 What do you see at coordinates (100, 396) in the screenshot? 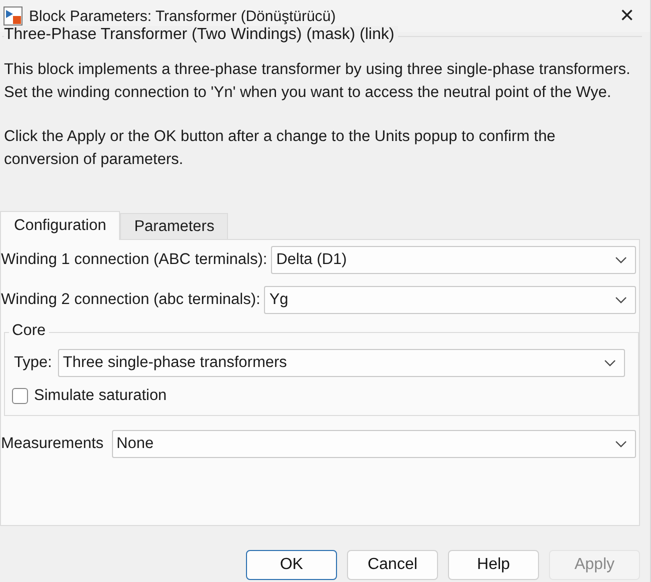
I see `checkbox-label: Simulate saturation` at bounding box center [100, 396].